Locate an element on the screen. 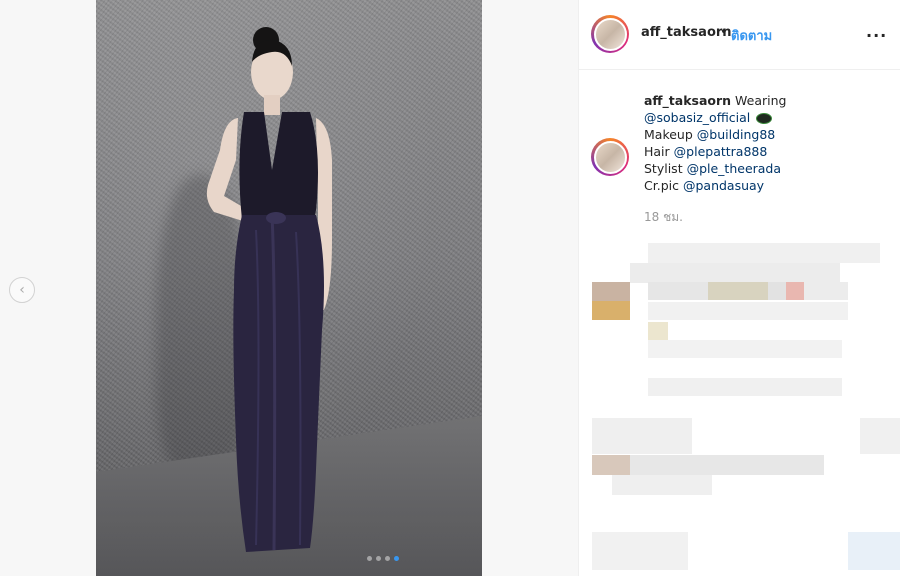 Image resolution: width=900 pixels, height=576 pixels. profile-avatar is located at coordinates (610, 34).